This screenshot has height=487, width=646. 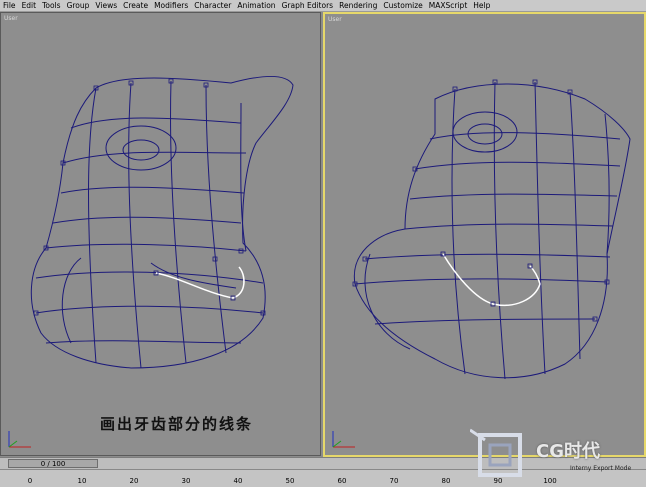 I want to click on mode-text: Interny Export Mode, so click(x=601, y=468).